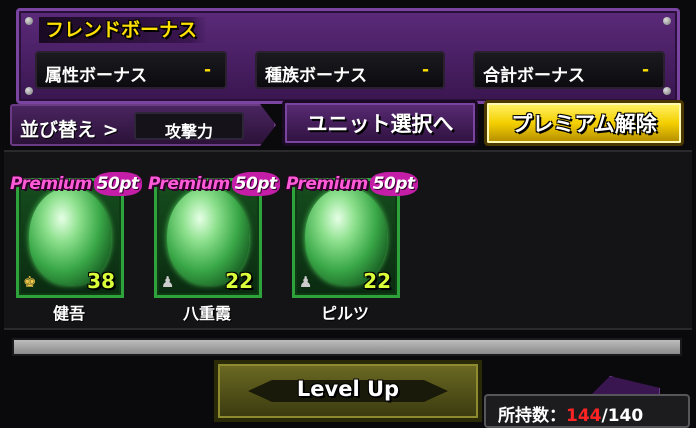  Describe the element at coordinates (96, 76) in the screenshot. I see `attribute-bonus-label: 属性ボーナス` at that location.